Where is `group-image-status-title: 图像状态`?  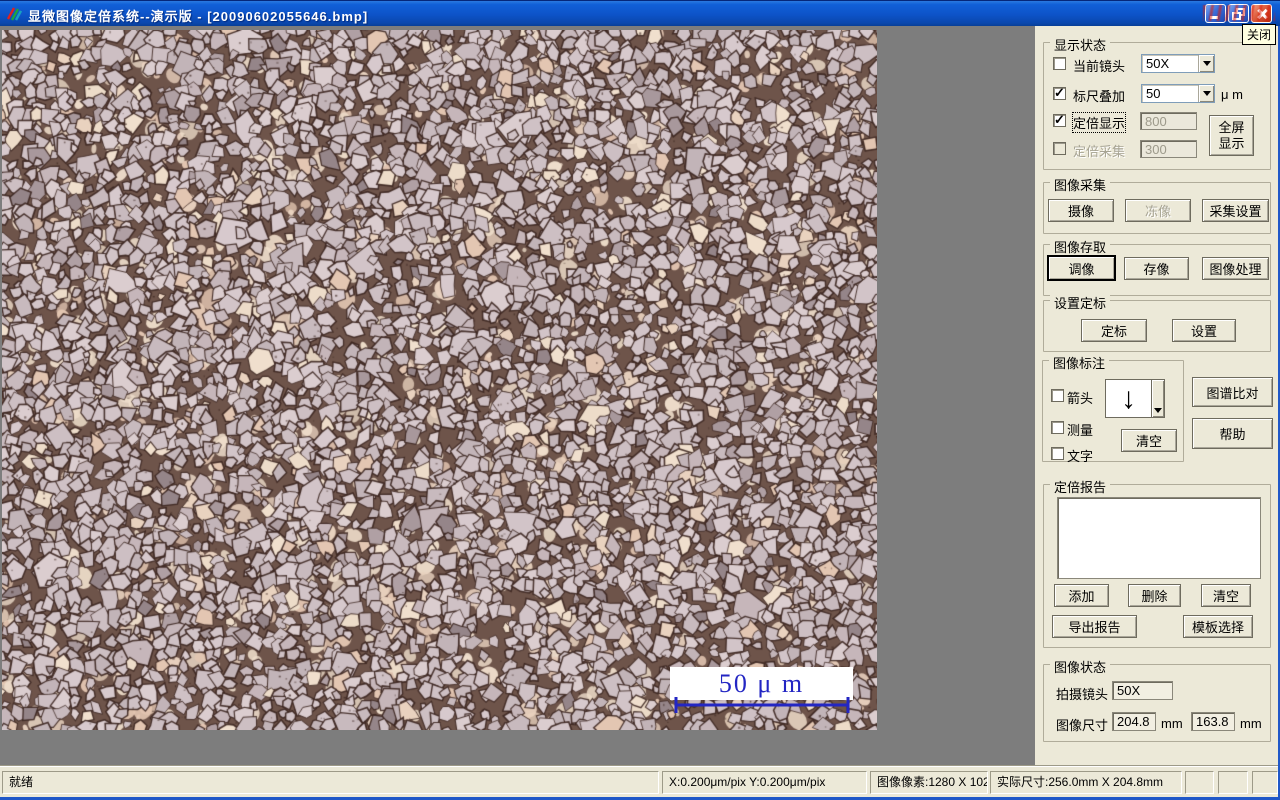 group-image-status-title: 图像状态 is located at coordinates (1080, 666).